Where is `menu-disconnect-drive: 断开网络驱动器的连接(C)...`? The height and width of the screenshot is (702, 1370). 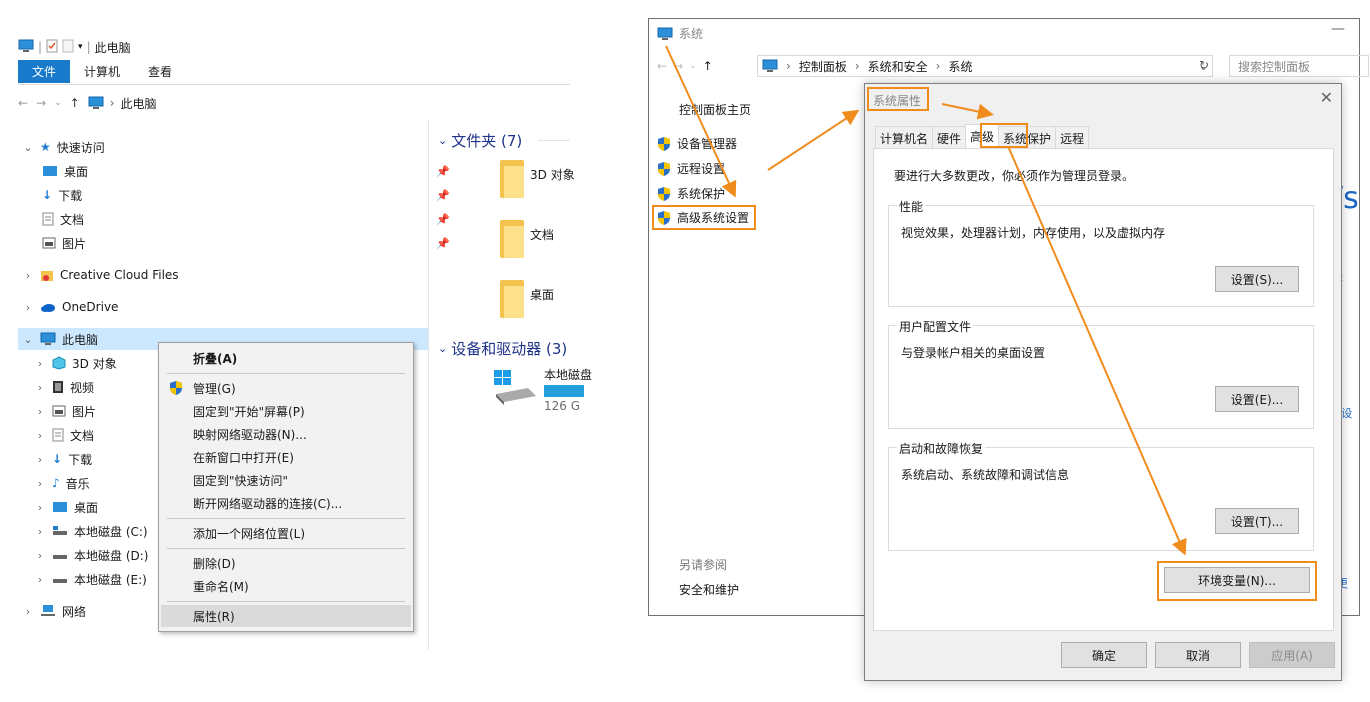 menu-disconnect-drive: 断开网络驱动器的连接(C)... is located at coordinates (286, 503).